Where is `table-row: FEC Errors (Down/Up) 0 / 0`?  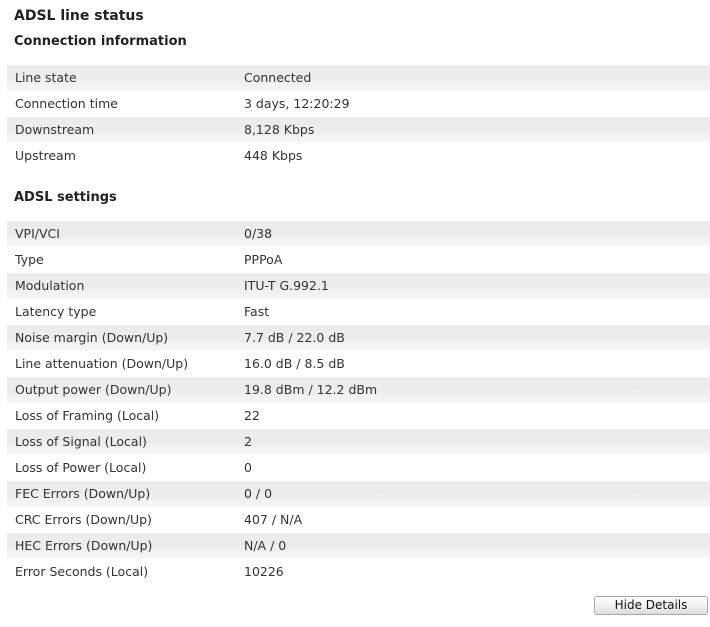 table-row: FEC Errors (Down/Up) 0 / 0 is located at coordinates (358, 494).